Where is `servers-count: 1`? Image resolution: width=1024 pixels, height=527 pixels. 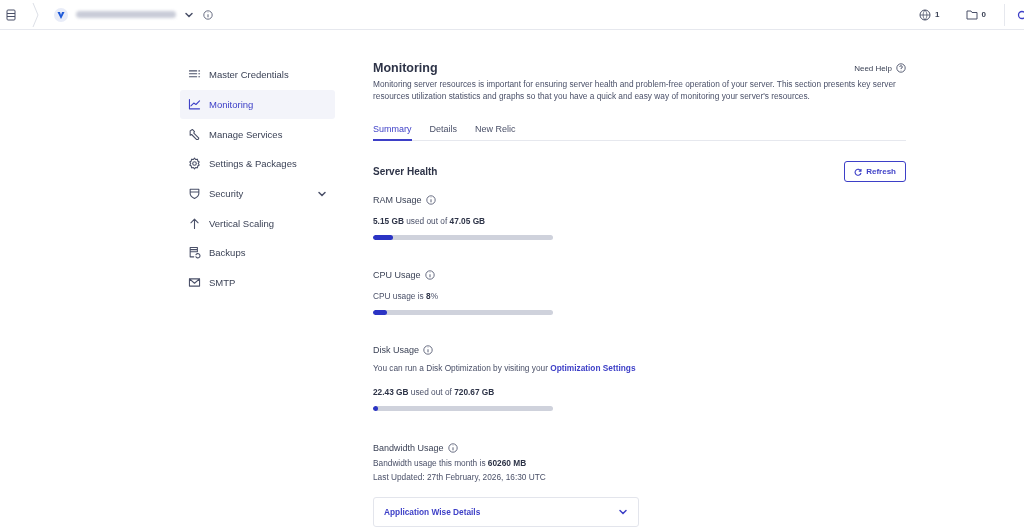
servers-count: 1 is located at coordinates (937, 14).